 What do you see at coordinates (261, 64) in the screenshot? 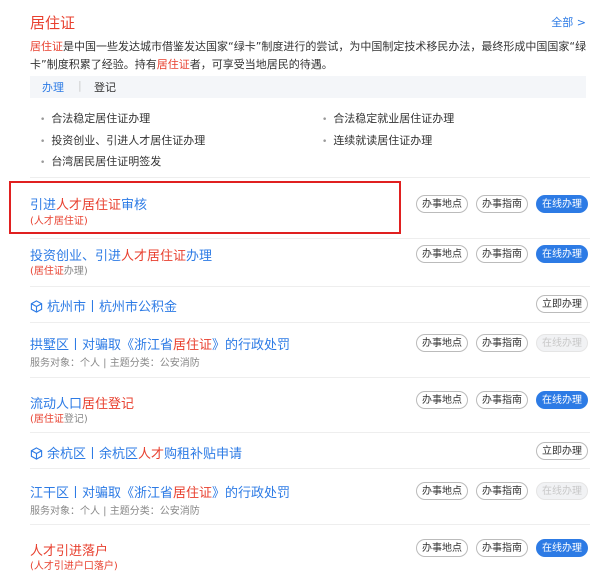
I see `desc-text-2: 者，可享受当地居民的待遇。` at bounding box center [261, 64].